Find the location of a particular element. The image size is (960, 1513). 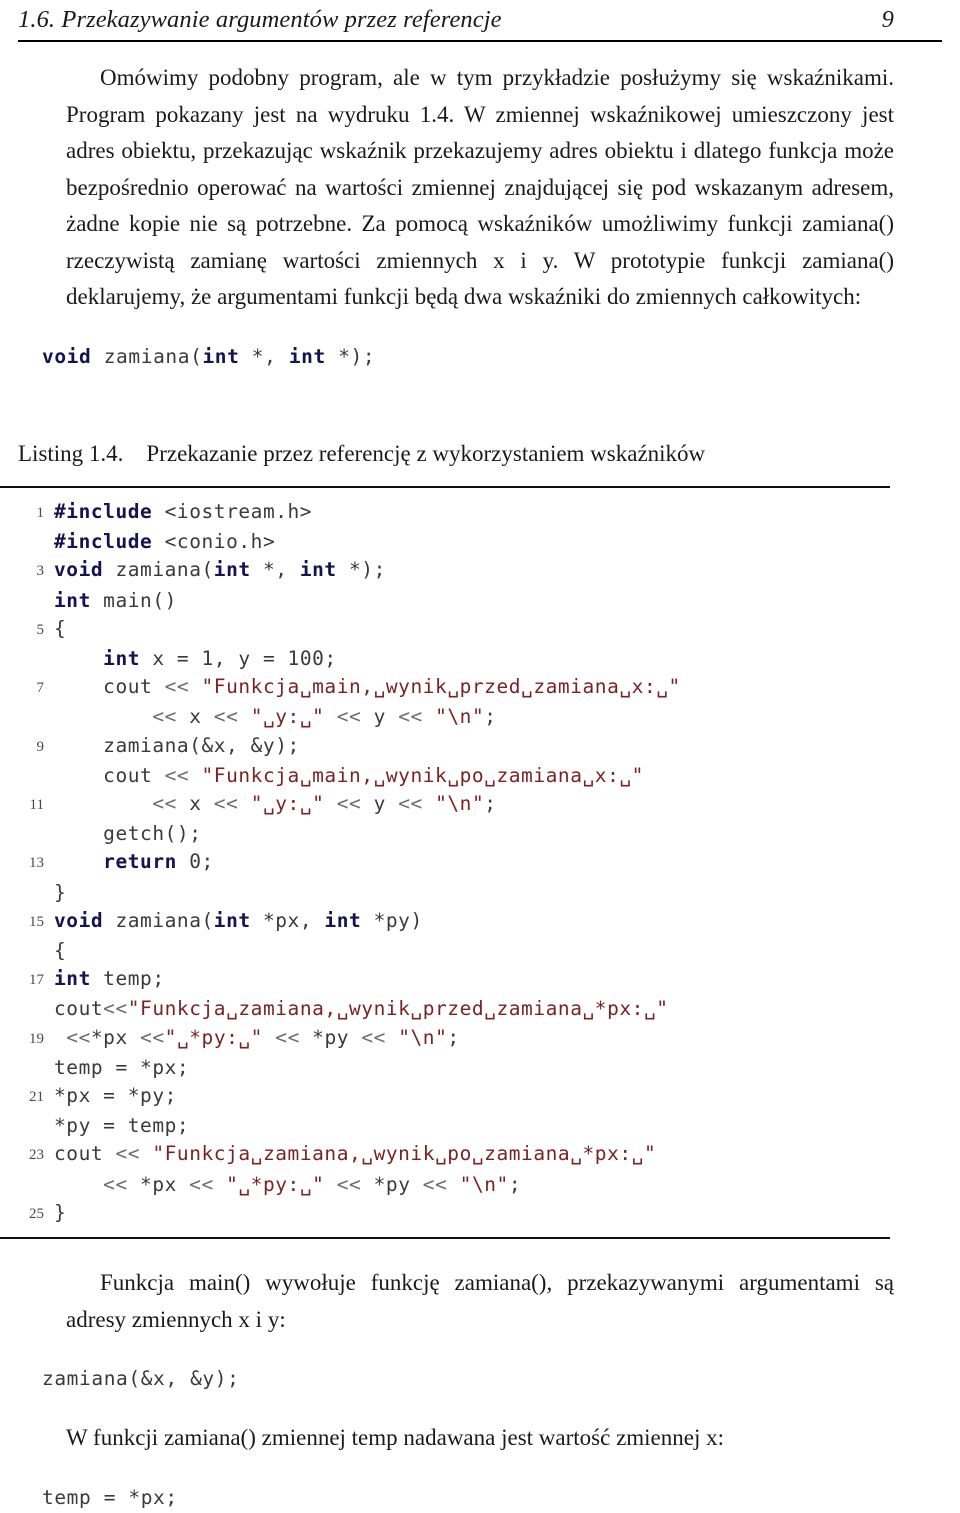

code-token-pln: ; is located at coordinates (490, 803).